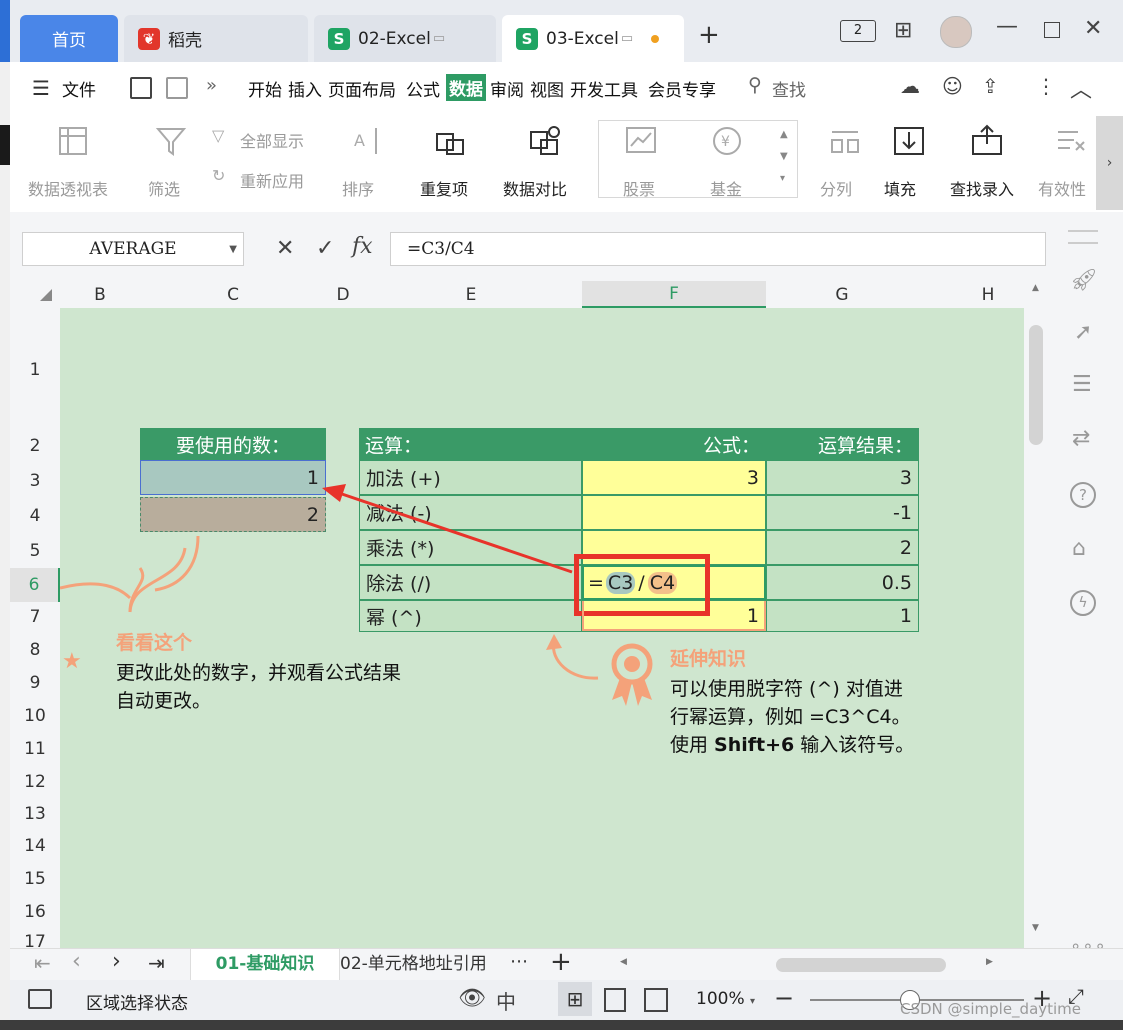 The image size is (1123, 1030). What do you see at coordinates (68, 188) in the screenshot?
I see `pivot-table-button: 数据透视表` at bounding box center [68, 188].